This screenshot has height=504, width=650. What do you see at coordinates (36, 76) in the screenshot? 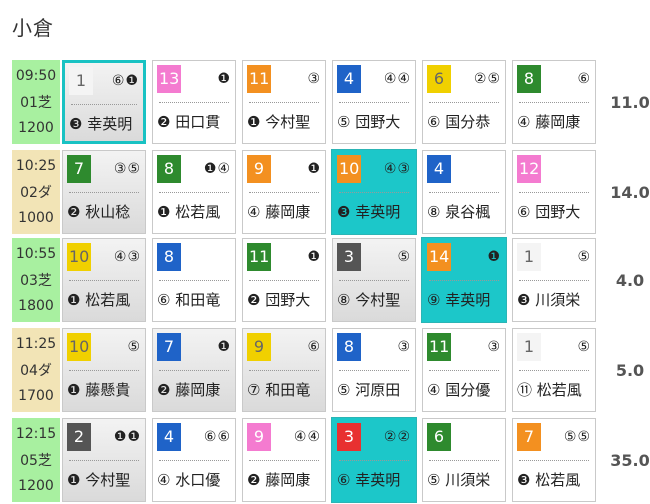
I see `race-time: 09:50` at bounding box center [36, 76].